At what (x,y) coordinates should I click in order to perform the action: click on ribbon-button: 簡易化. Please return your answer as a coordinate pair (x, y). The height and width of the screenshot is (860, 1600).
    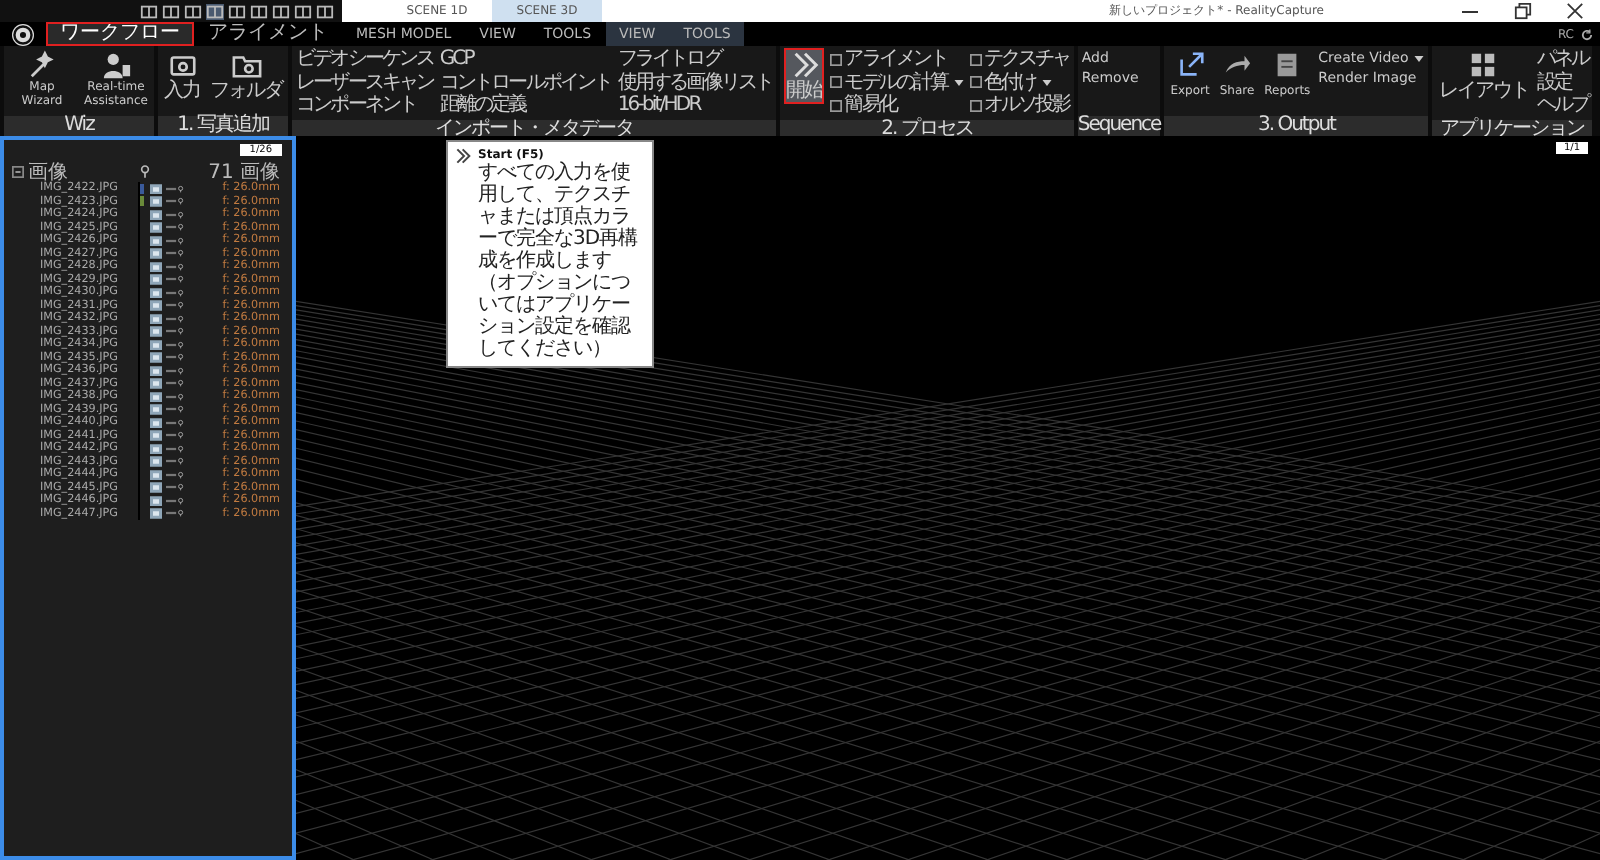
    Looking at the image, I should click on (897, 105).